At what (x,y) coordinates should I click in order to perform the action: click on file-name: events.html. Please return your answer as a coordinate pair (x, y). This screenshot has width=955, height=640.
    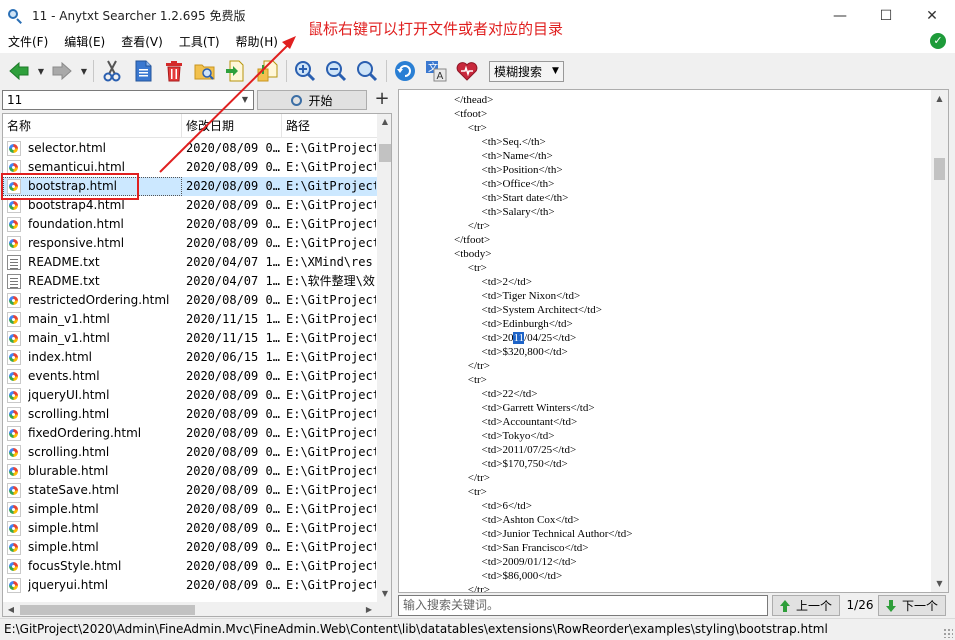
    Looking at the image, I should click on (64, 376).